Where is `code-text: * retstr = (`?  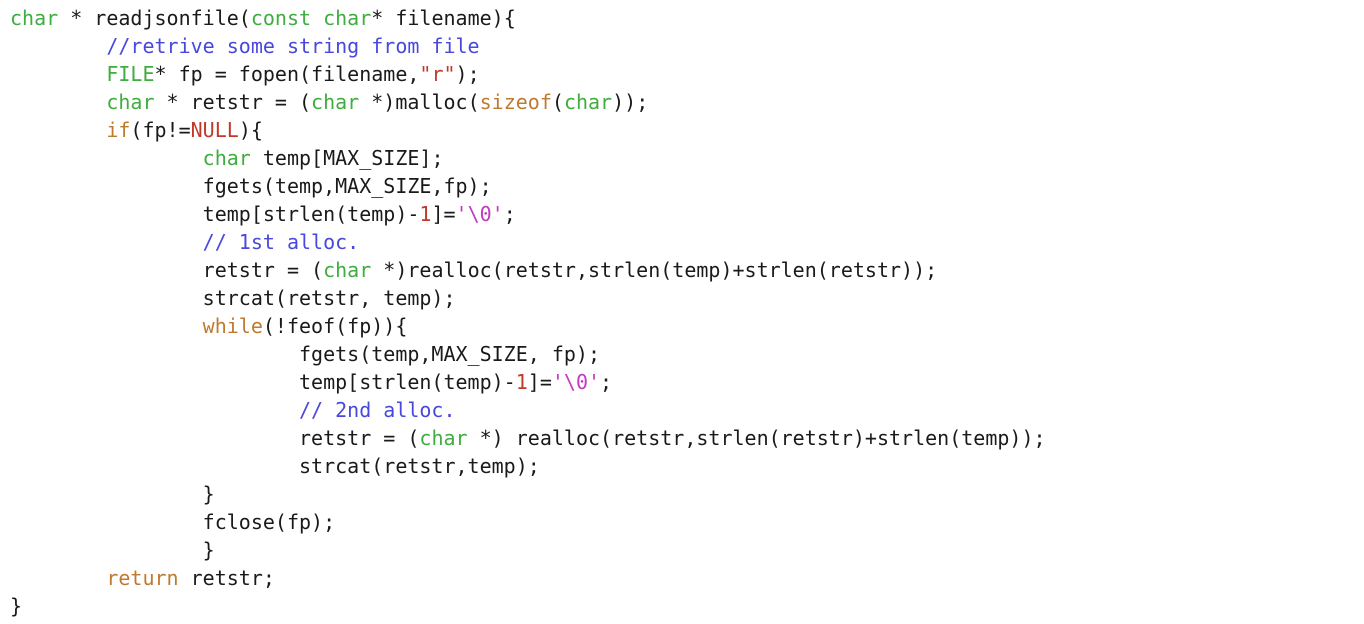
code-text: * retstr = ( is located at coordinates (233, 102).